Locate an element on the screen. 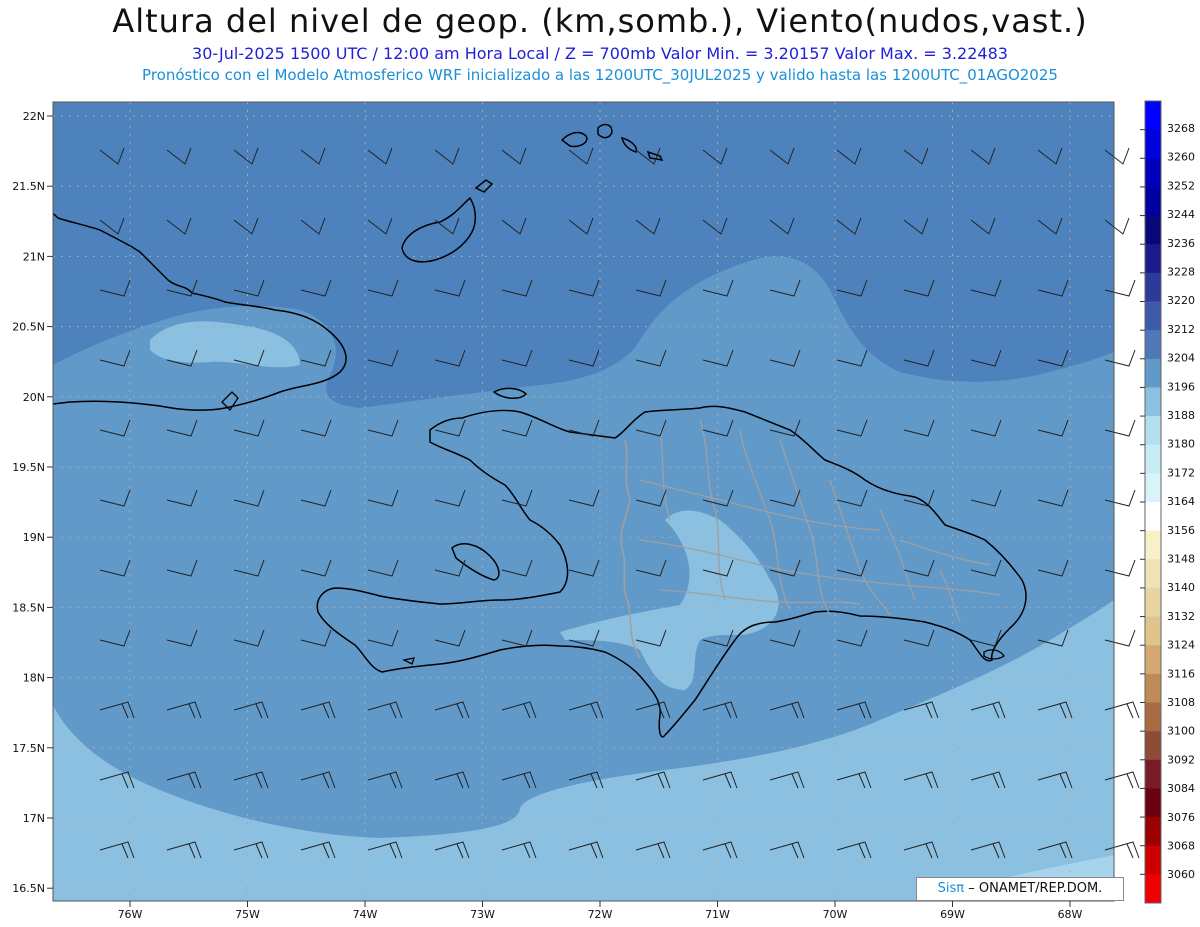 The height and width of the screenshot is (927, 1200). lat-label: 20.5N is located at coordinates (28, 327).